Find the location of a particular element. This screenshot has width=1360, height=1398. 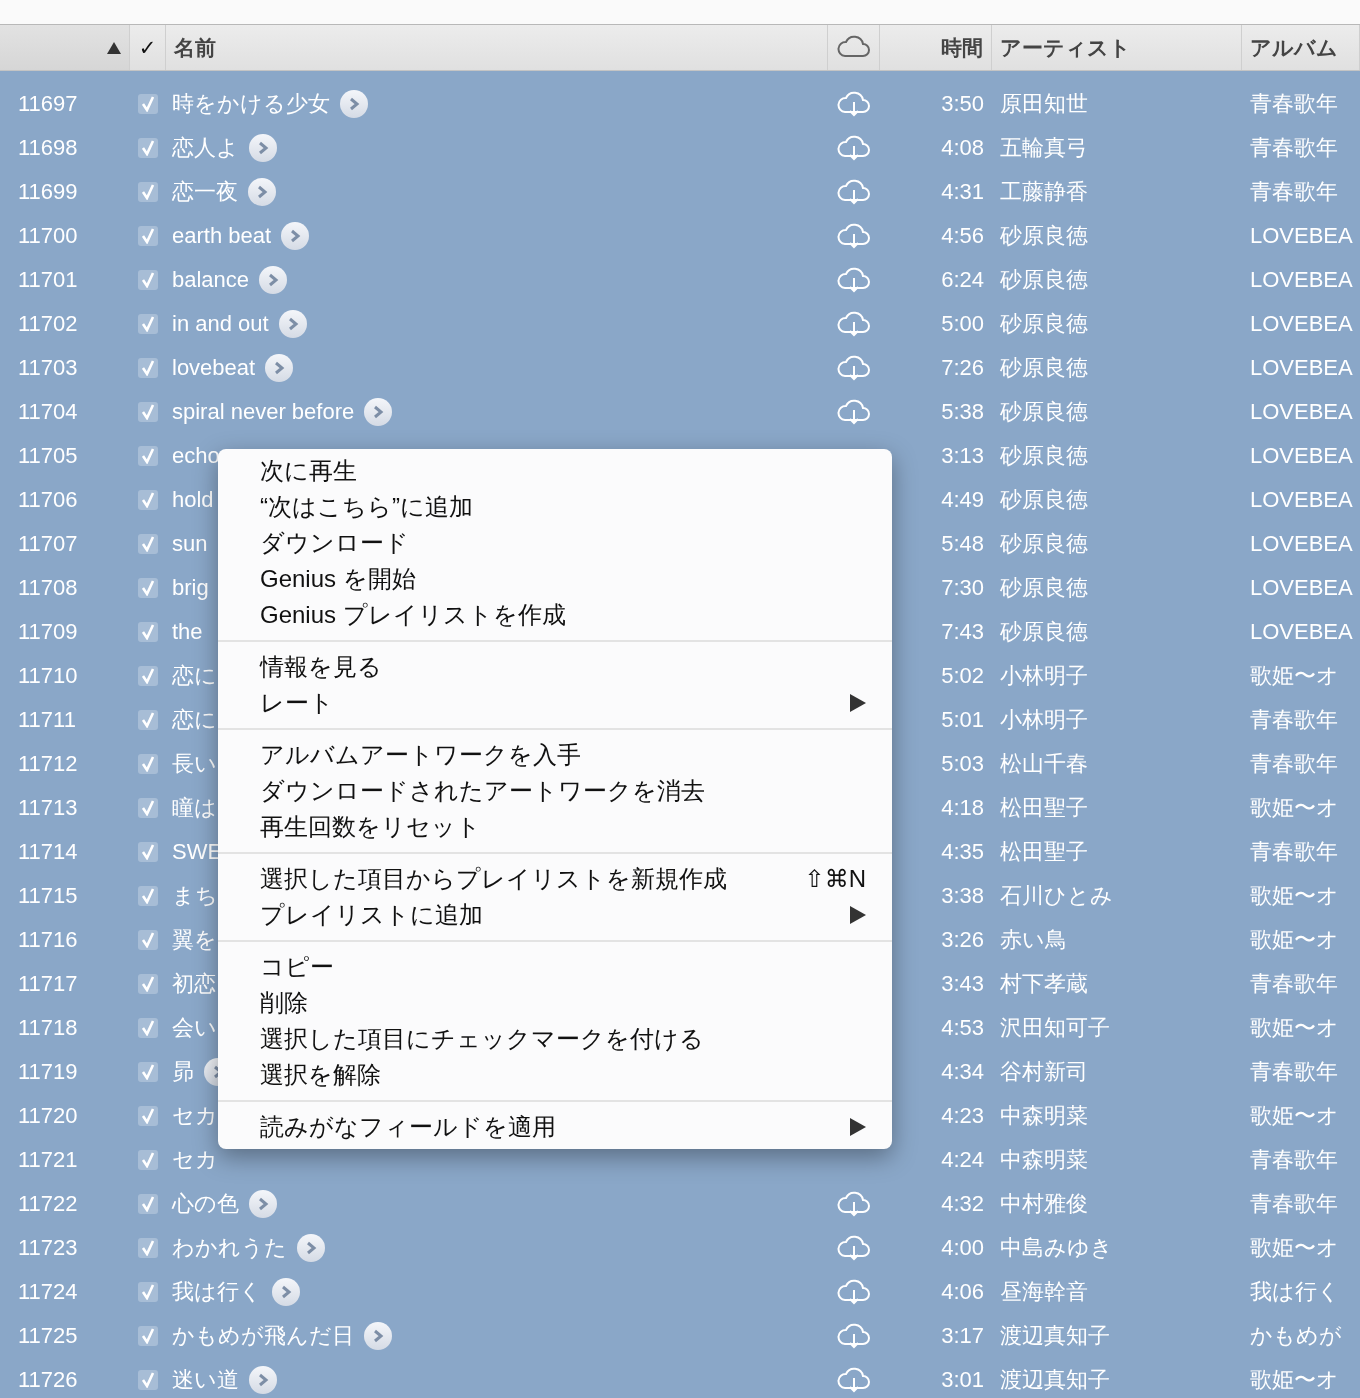

column-header: 名前 is located at coordinates (195, 47).